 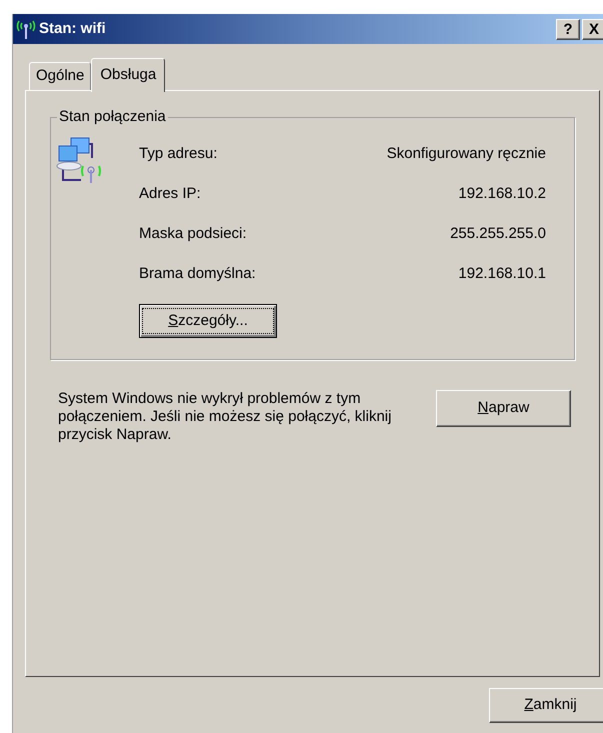 I want to click on repair-button: Napraw, so click(x=503, y=408).